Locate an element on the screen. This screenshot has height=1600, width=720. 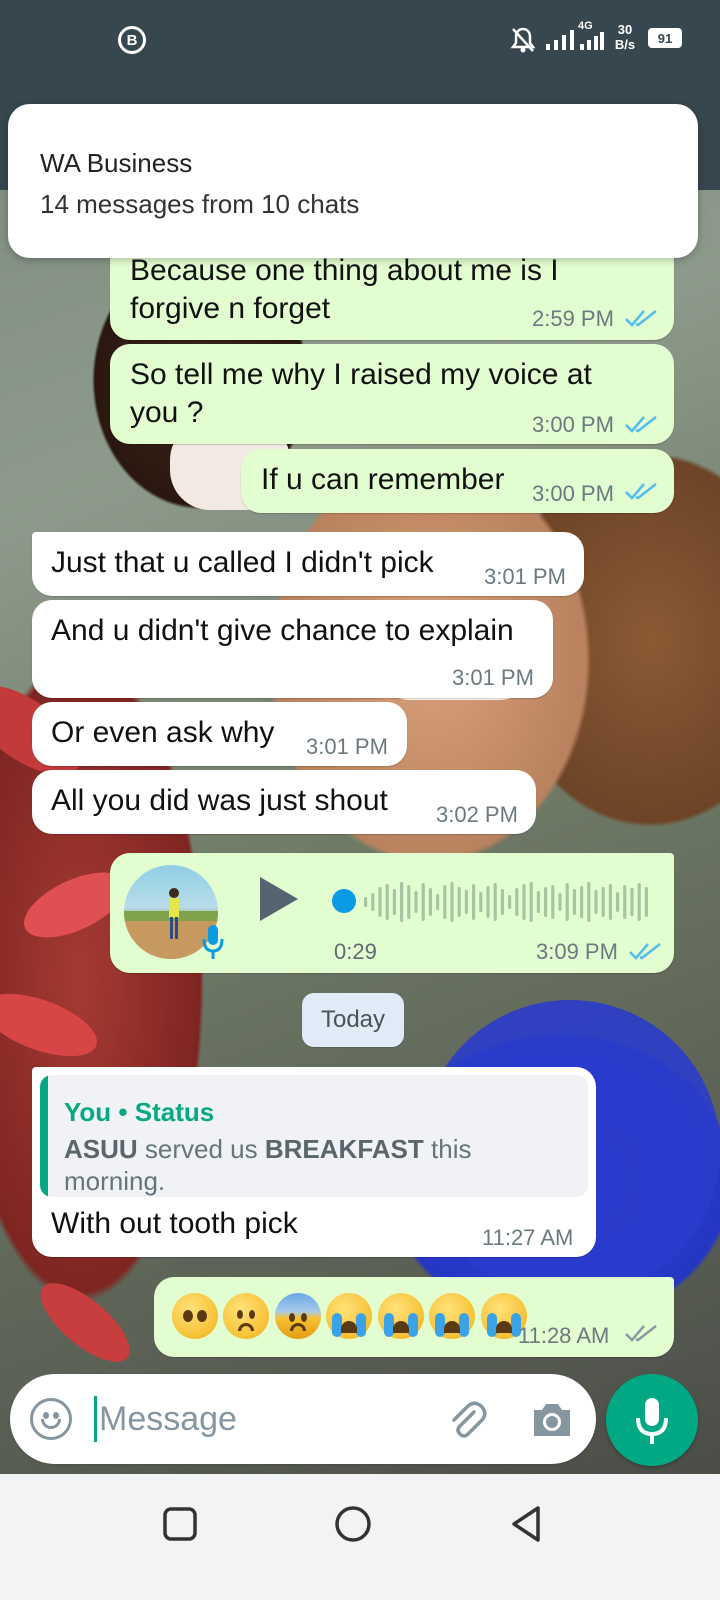
message-time: 11:27 AM is located at coordinates (528, 1237).